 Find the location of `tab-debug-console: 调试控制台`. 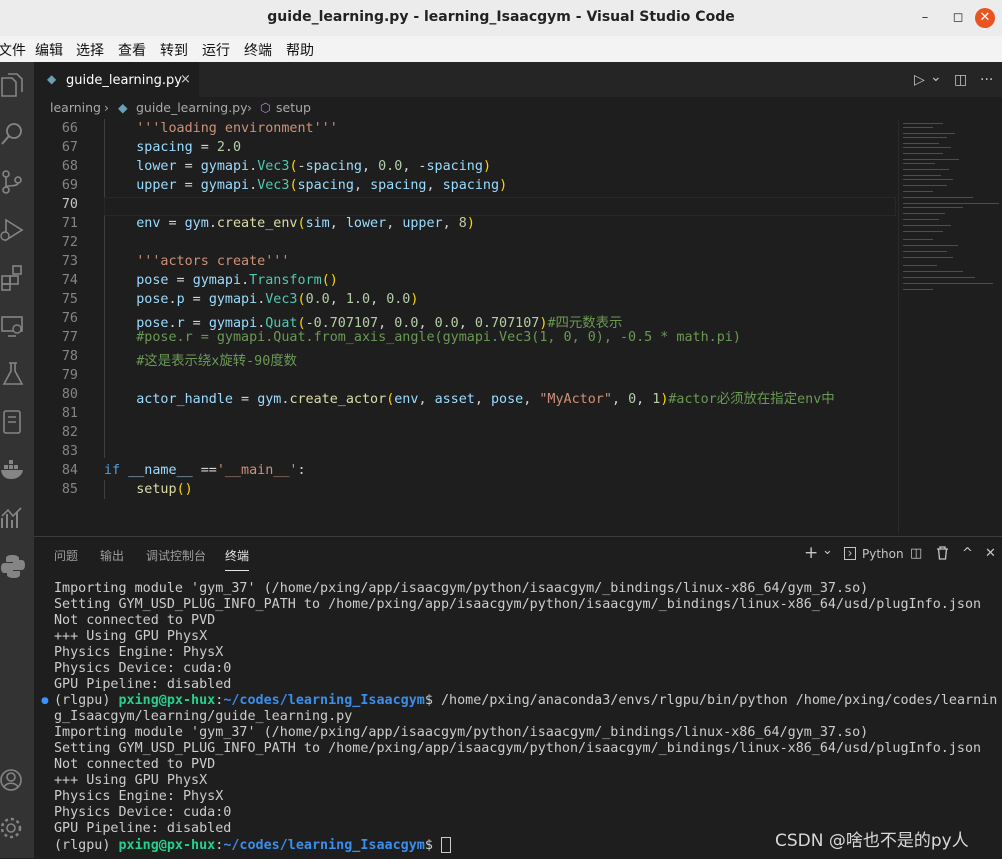

tab-debug-console: 调试控制台 is located at coordinates (176, 555).